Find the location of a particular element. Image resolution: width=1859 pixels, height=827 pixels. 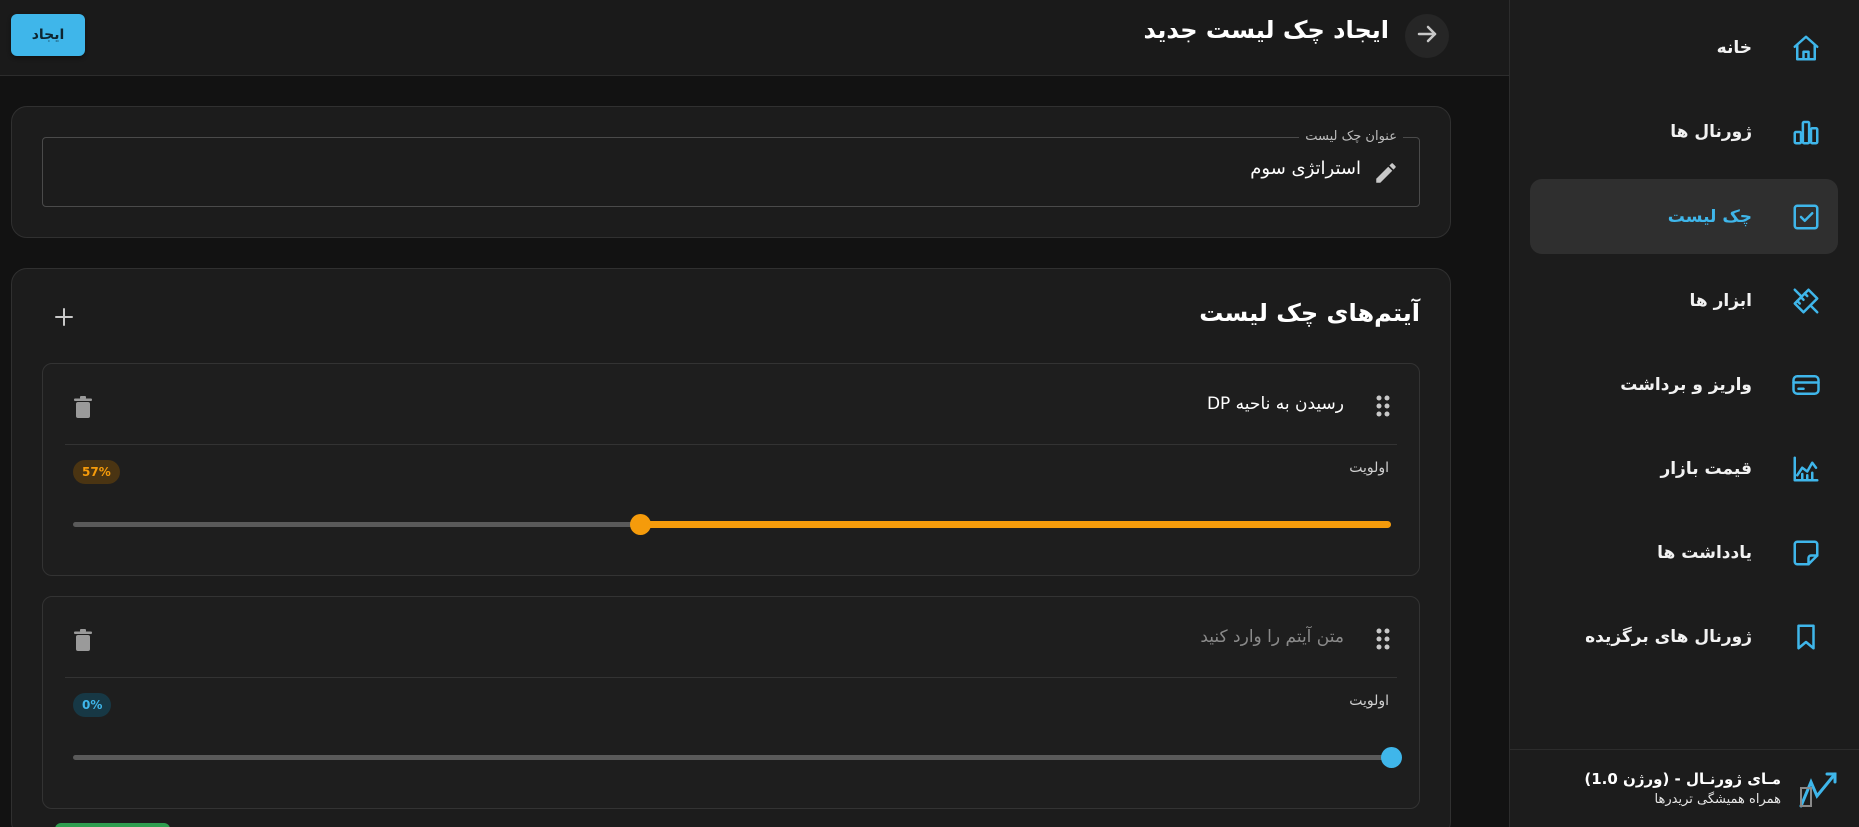

bar-chart-icon is located at coordinates (1806, 132).